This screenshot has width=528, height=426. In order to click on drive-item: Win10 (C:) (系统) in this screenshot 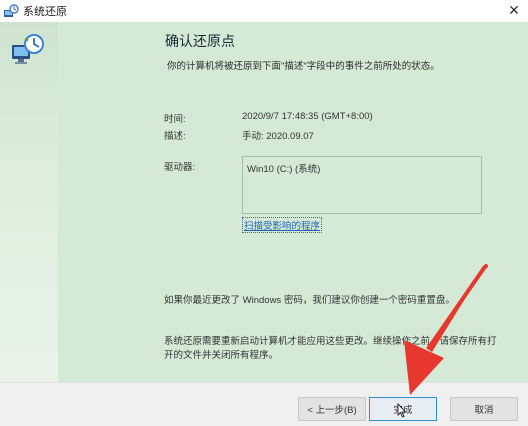, I will do `click(284, 169)`.